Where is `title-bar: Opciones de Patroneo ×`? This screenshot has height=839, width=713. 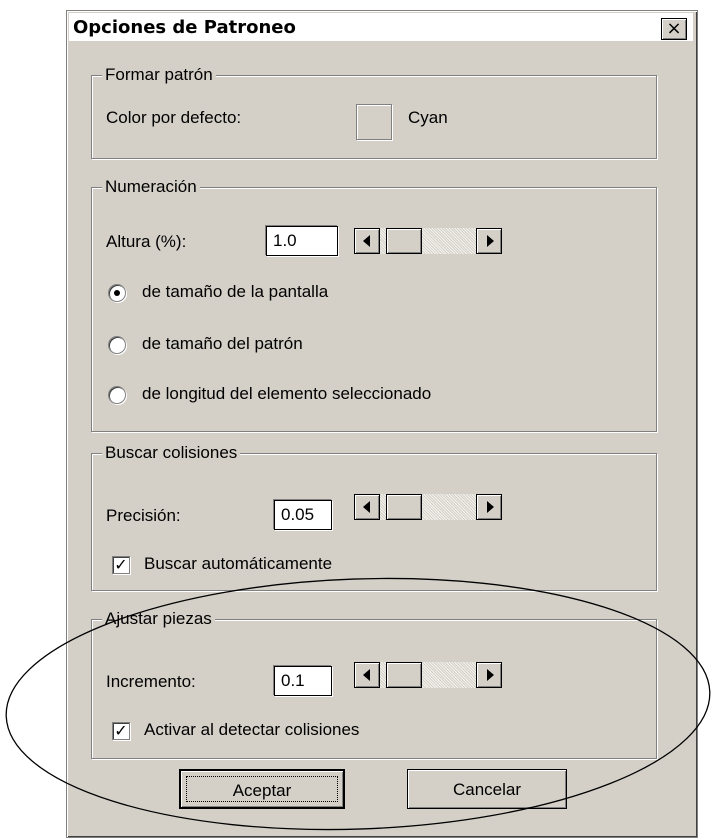
title-bar: Opciones de Patroneo × is located at coordinates (381, 27).